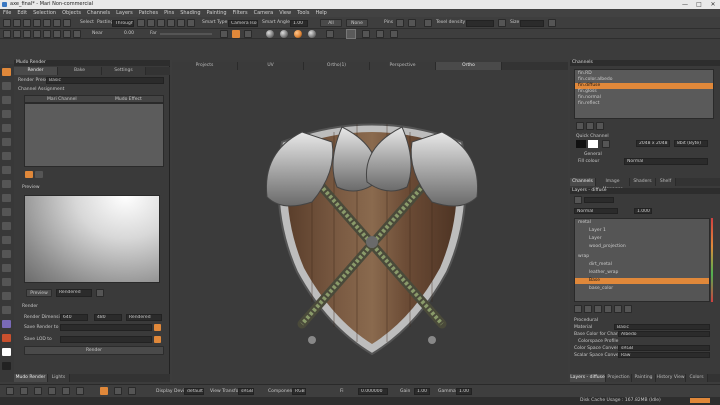  Describe the element at coordinates (246, 391) in the screenshot. I see `view-transform-dropdown: sRGB` at that location.